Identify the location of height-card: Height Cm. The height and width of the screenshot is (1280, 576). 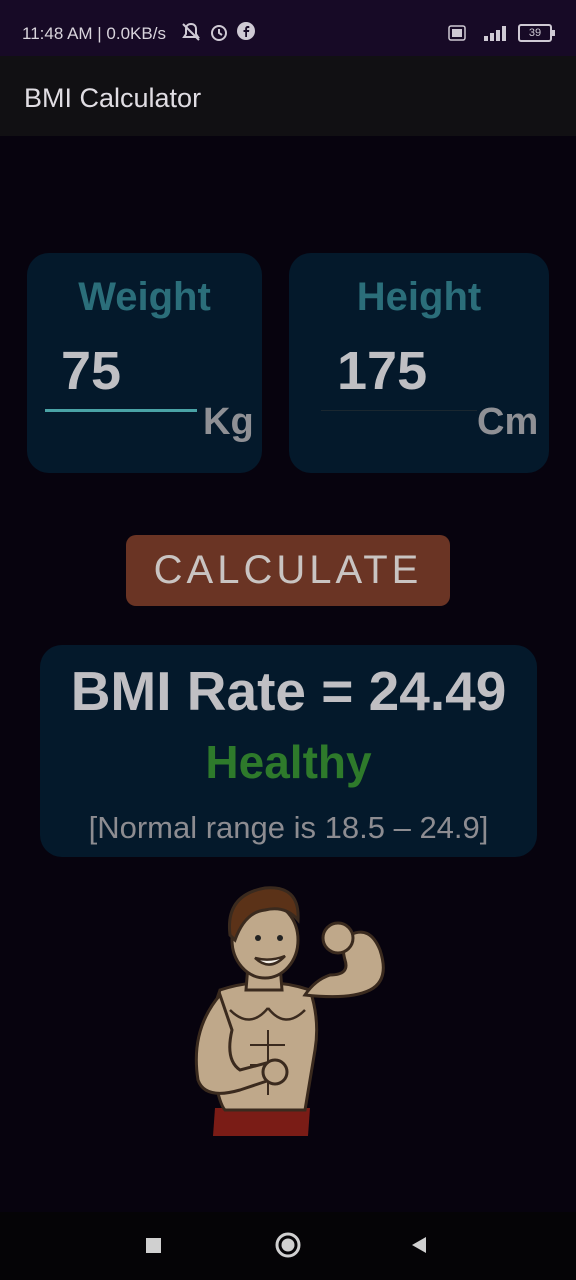
(419, 363).